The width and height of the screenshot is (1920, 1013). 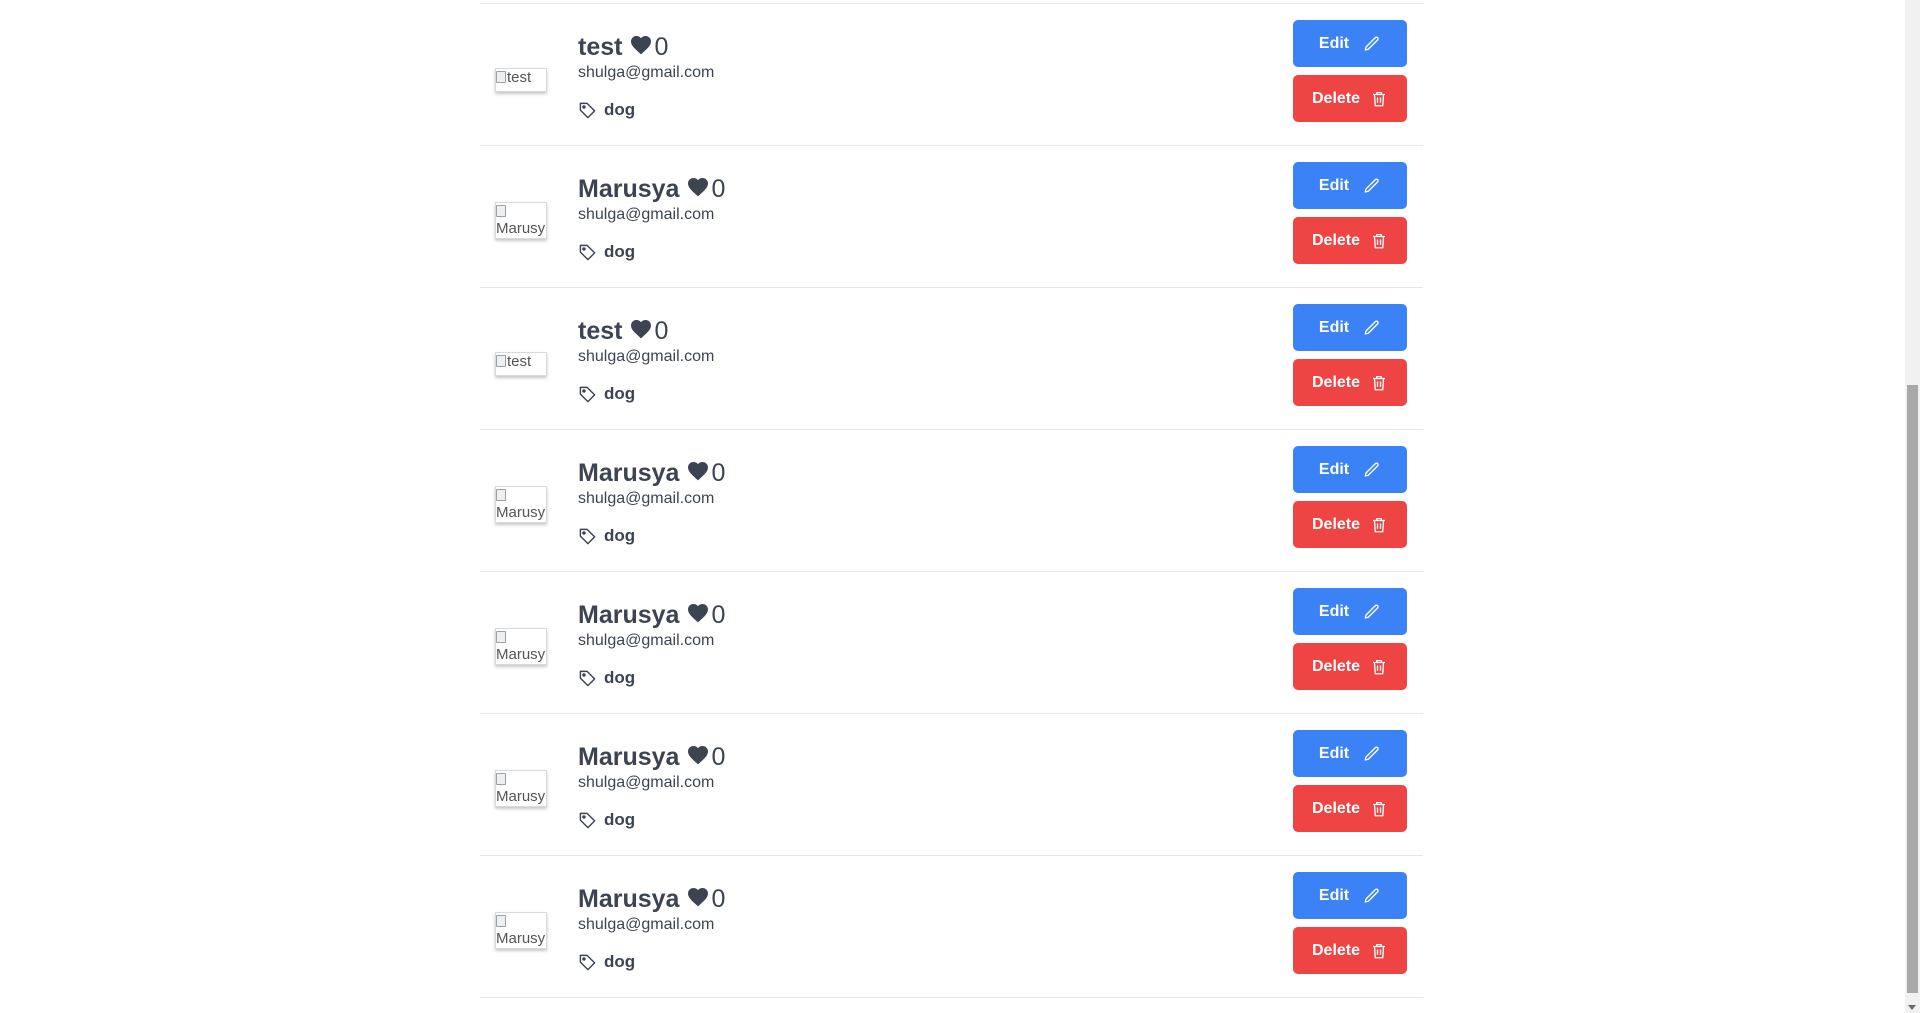 I want to click on pet-info: test 0 shulga@gmail.com dog, so click(x=646, y=360).